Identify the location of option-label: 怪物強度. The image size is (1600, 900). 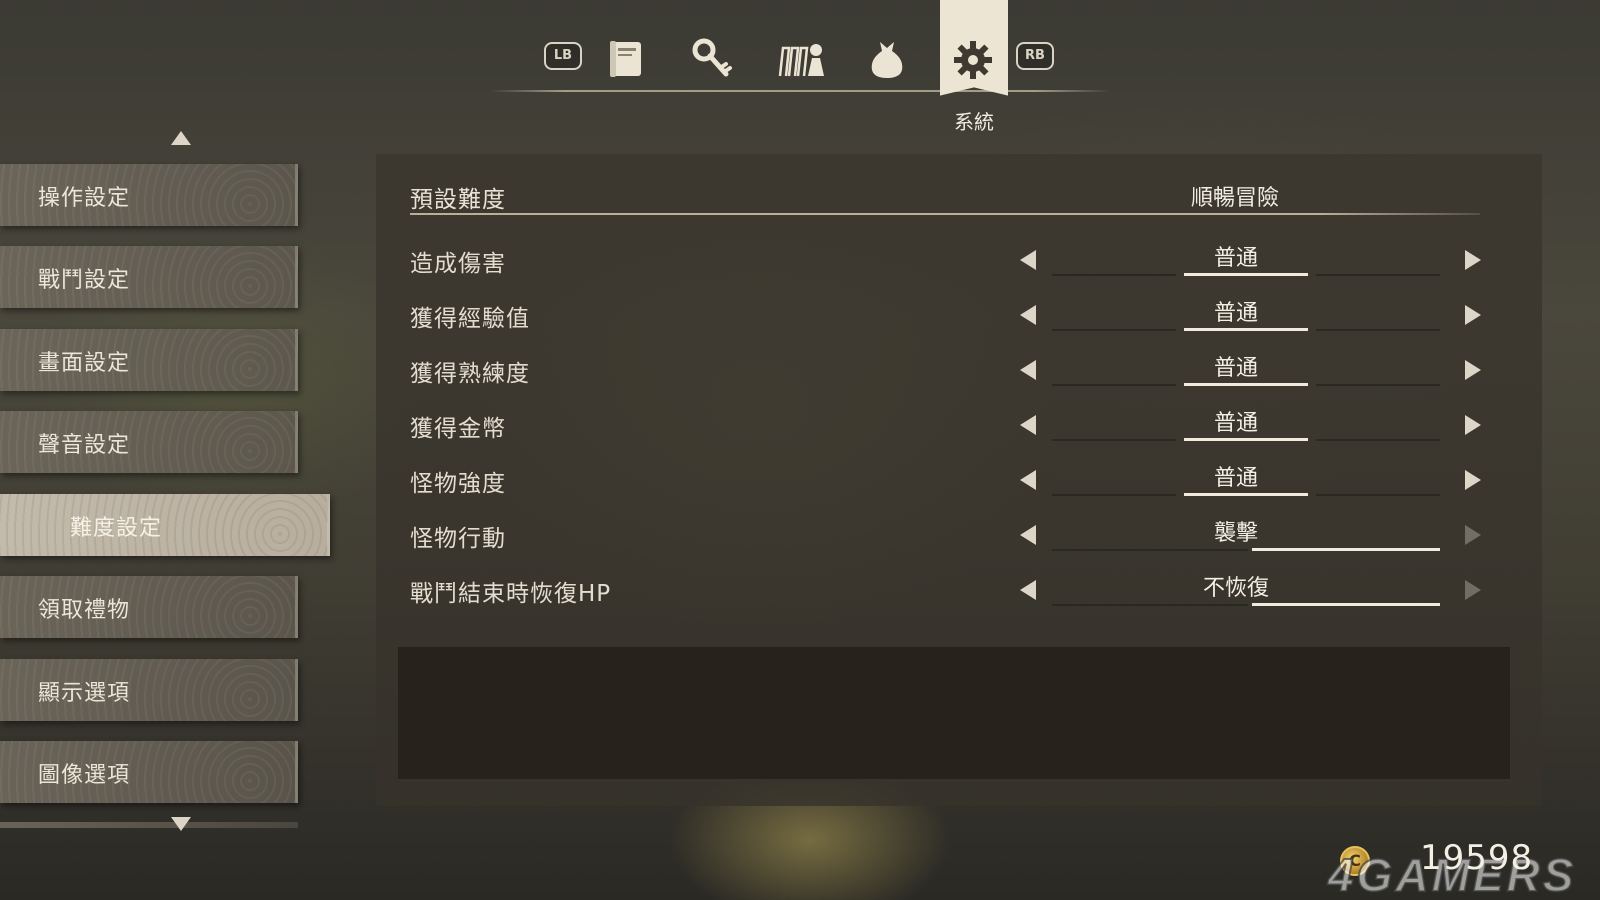
(458, 484).